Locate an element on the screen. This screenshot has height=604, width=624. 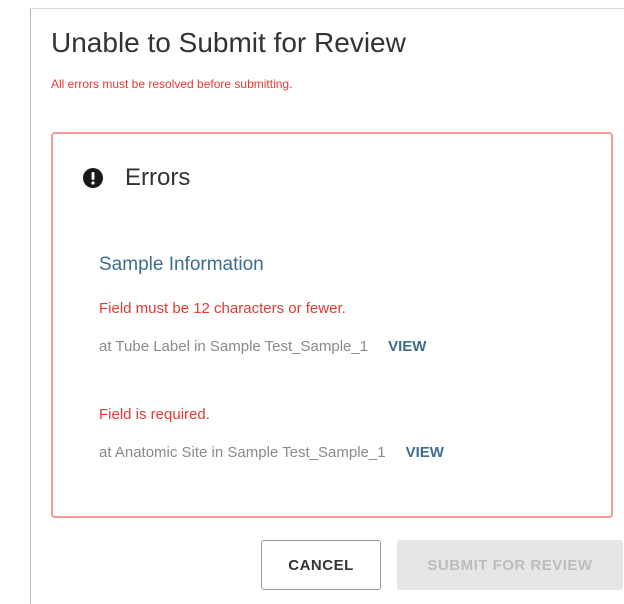
error-location-text: at Tube Label in Sample Test_Sample_1 is located at coordinates (234, 346).